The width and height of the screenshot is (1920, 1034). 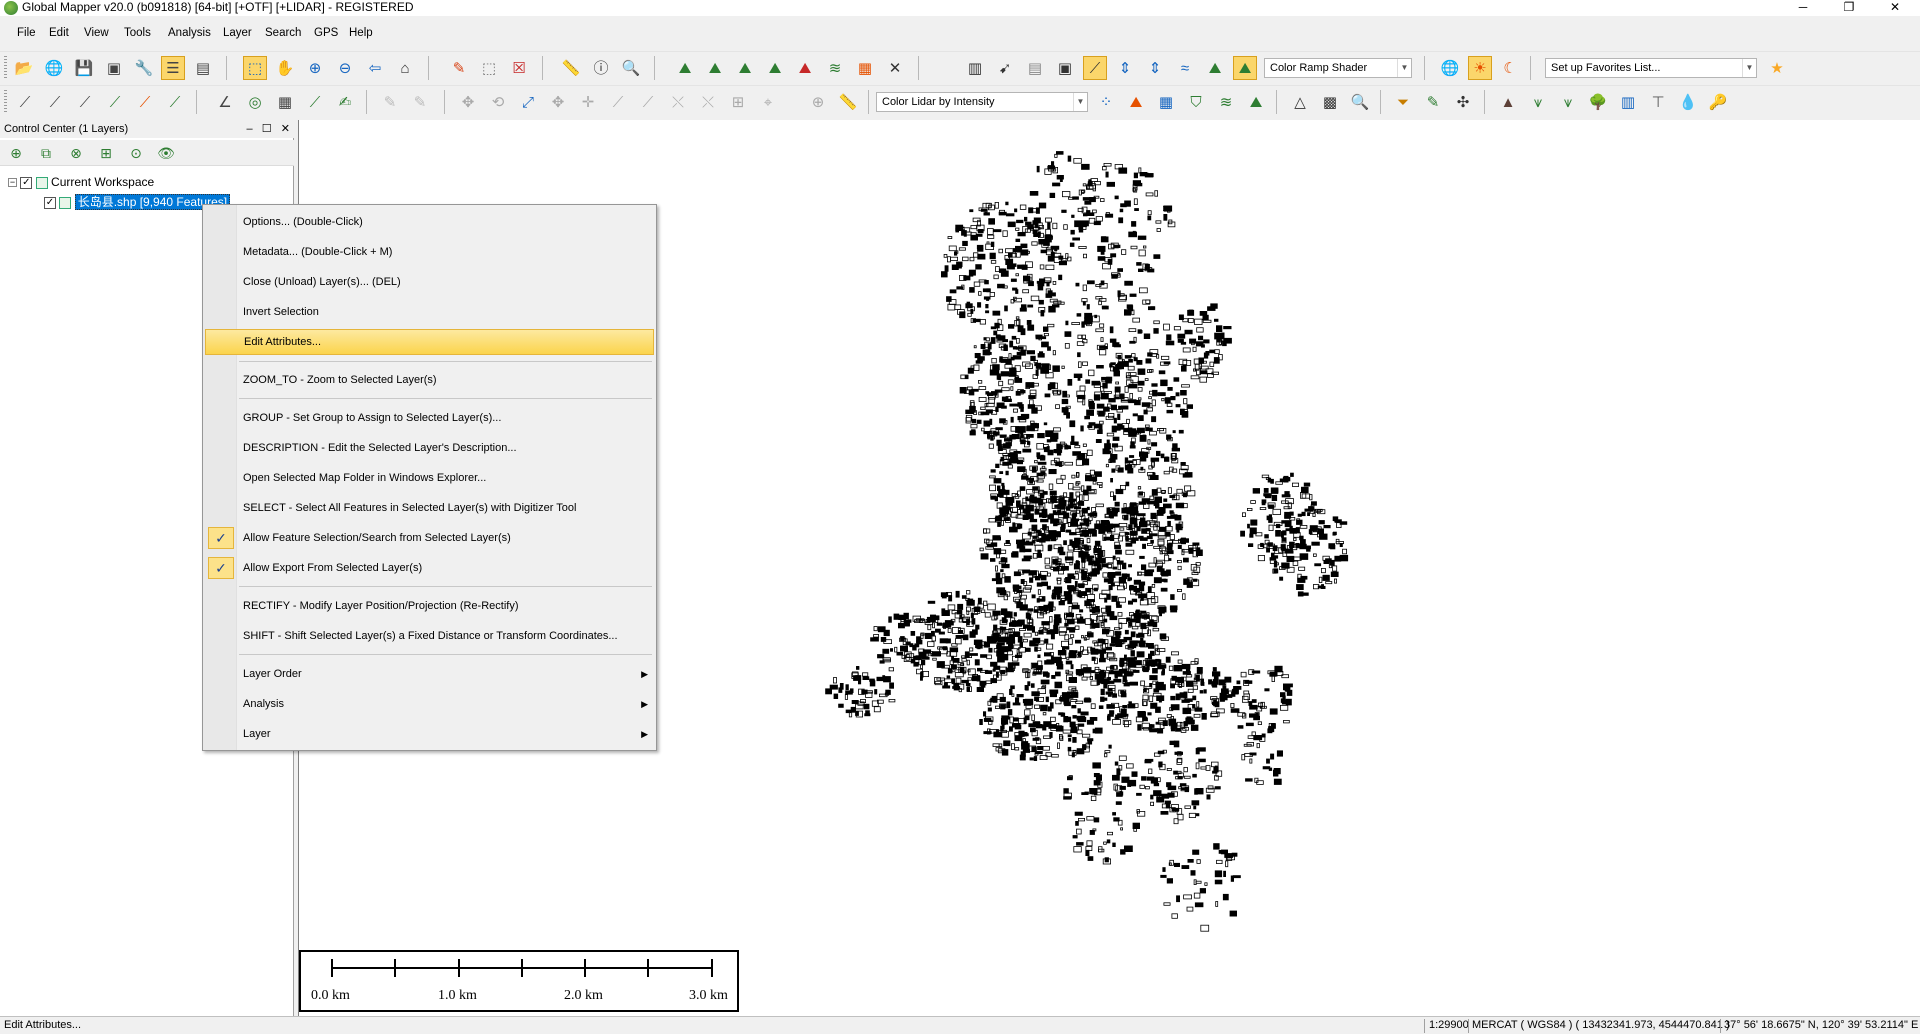 What do you see at coordinates (429, 568) in the screenshot?
I see `menu-item-allow-export: ✓ Allow Export From Selected Layer(s)` at bounding box center [429, 568].